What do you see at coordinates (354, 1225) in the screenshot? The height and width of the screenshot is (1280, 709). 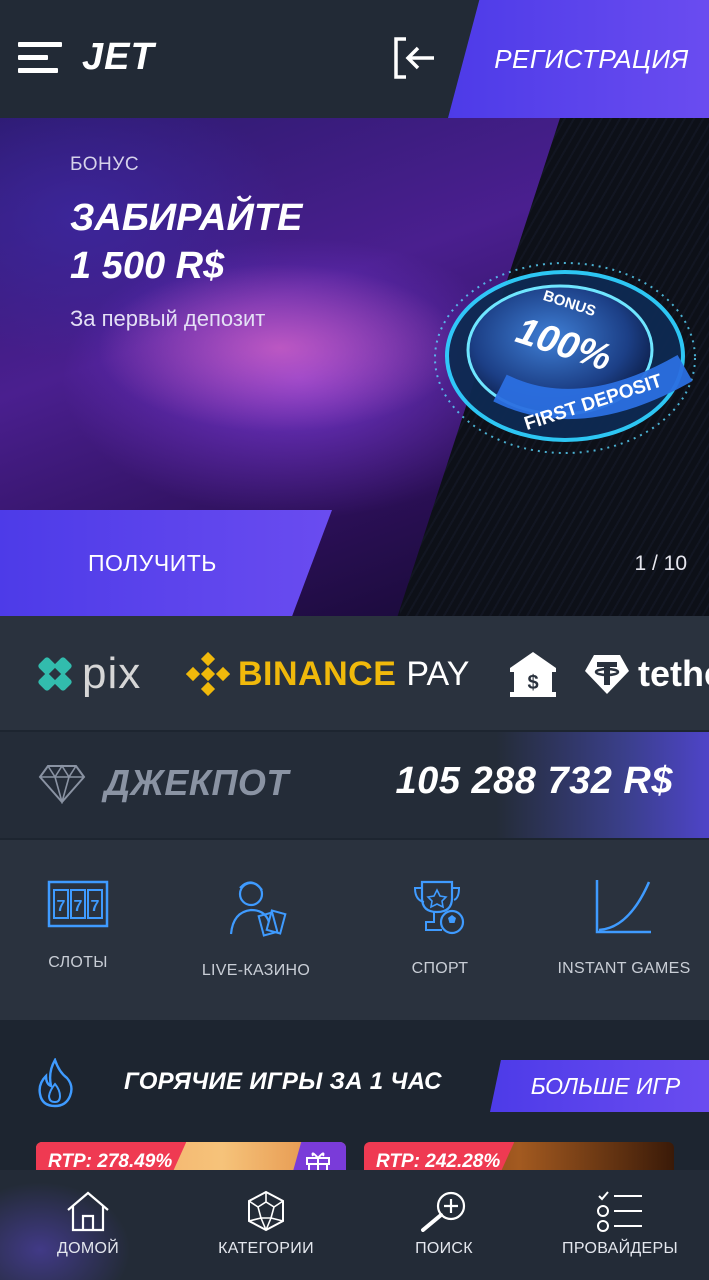 I see `bottom-navigation: ДОМОЙ КАТЕГОРИИ ПОИСК ПРОВАЙДЕРЫ` at bounding box center [354, 1225].